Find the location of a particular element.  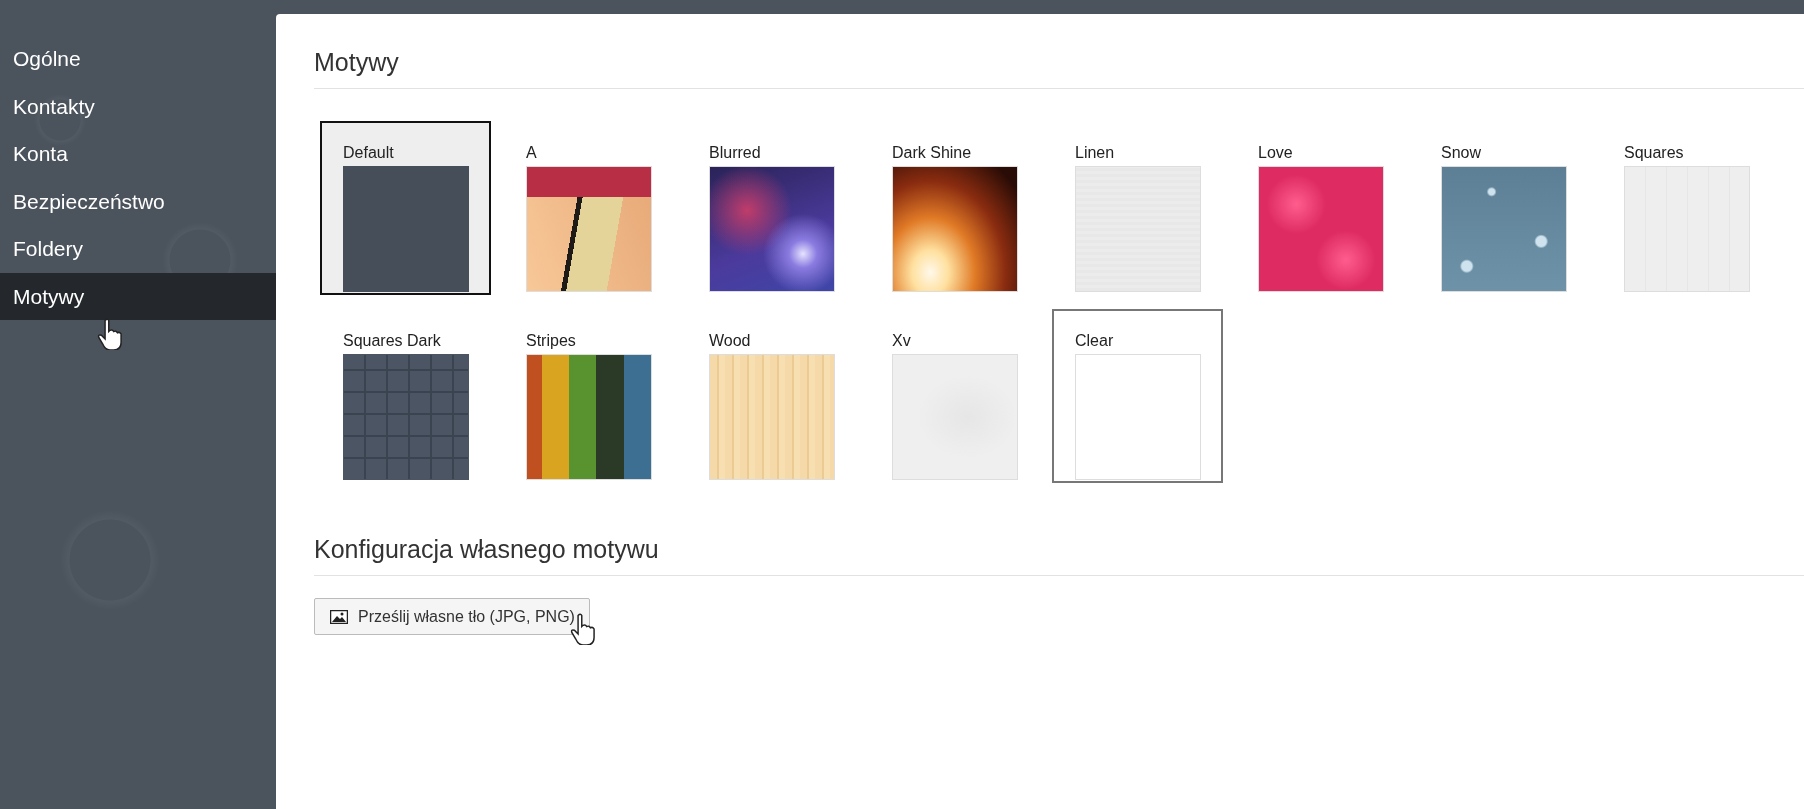

sidebar-item: Bezpieczeństwo is located at coordinates (138, 201).